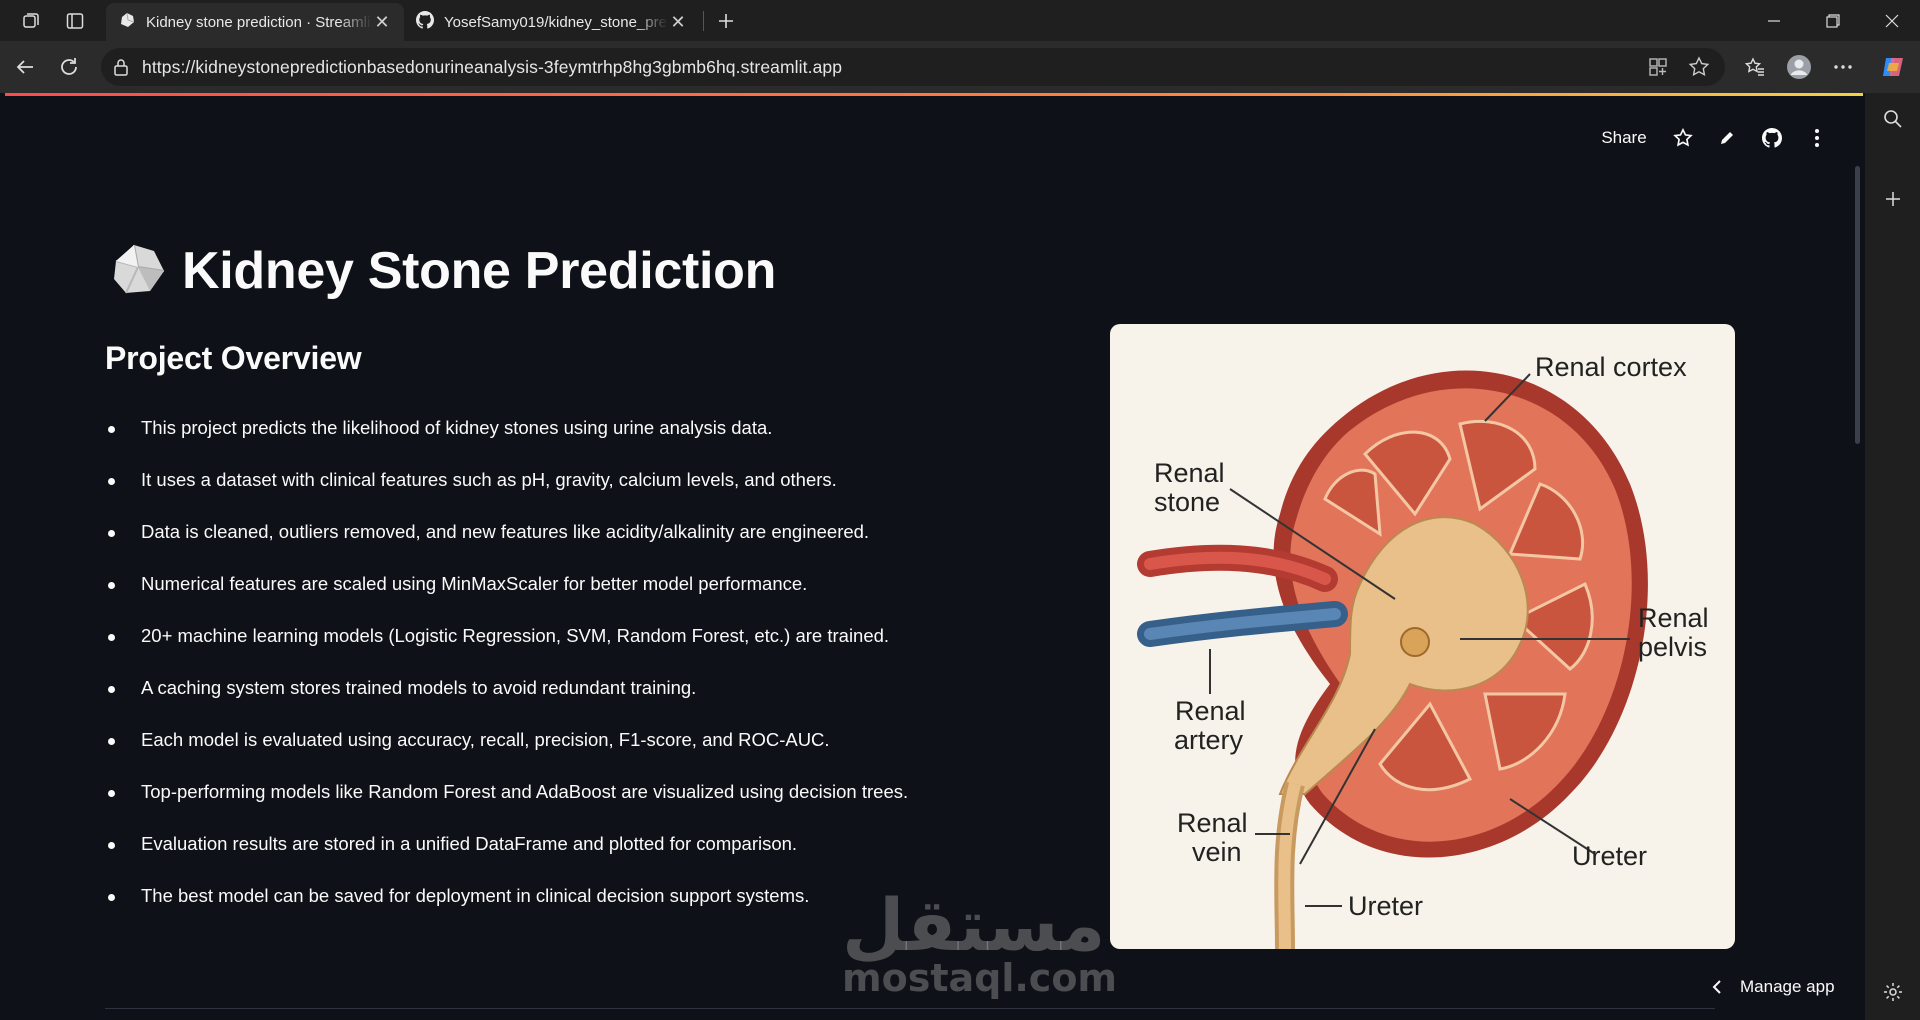 This screenshot has height=1020, width=1920. I want to click on favorites-icon, so click(1755, 67).